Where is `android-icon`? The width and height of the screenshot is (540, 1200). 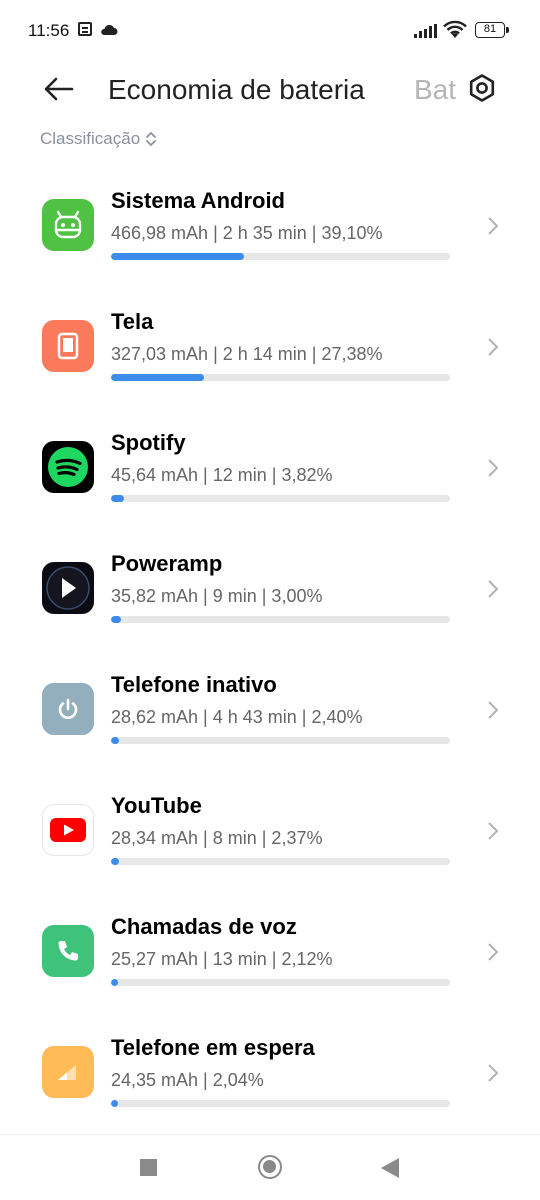
android-icon is located at coordinates (68, 225).